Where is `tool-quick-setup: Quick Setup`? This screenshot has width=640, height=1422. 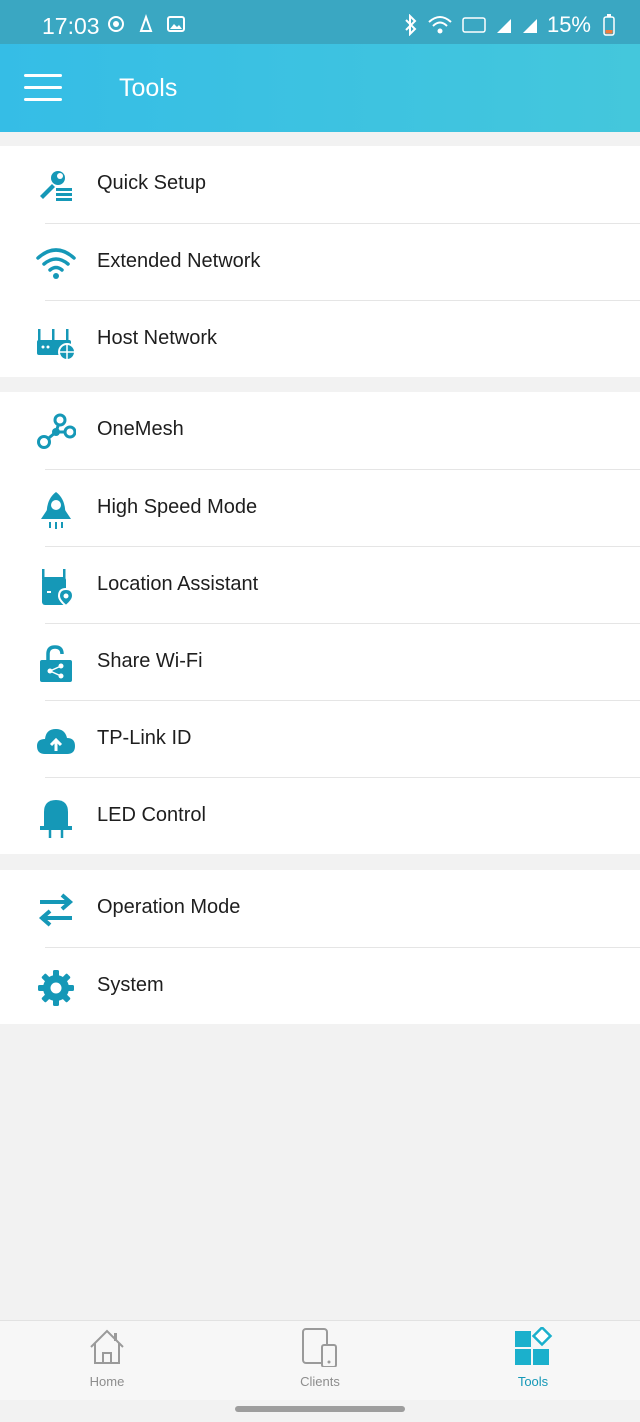 tool-quick-setup: Quick Setup is located at coordinates (320, 184).